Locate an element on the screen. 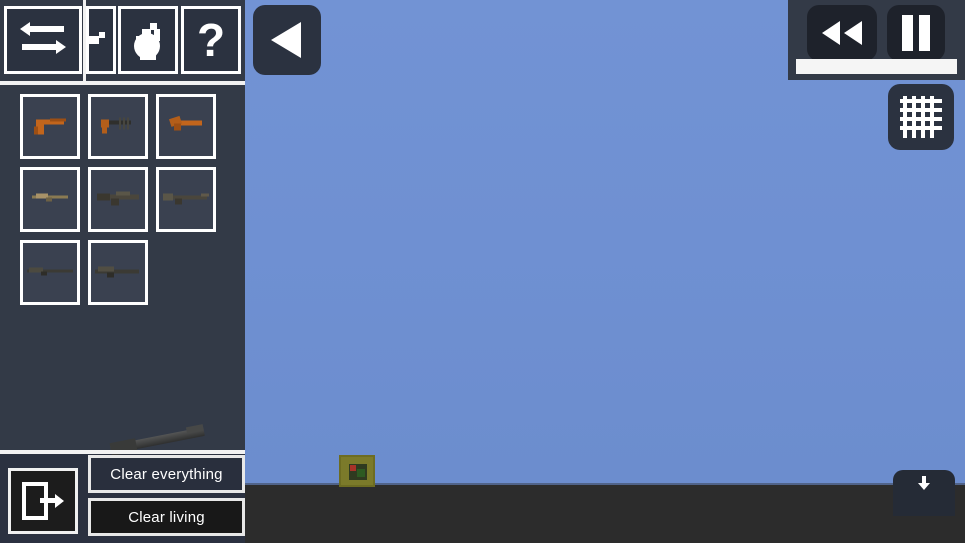 The width and height of the screenshot is (965, 543). toolbar-underline is located at coordinates (122, 83).